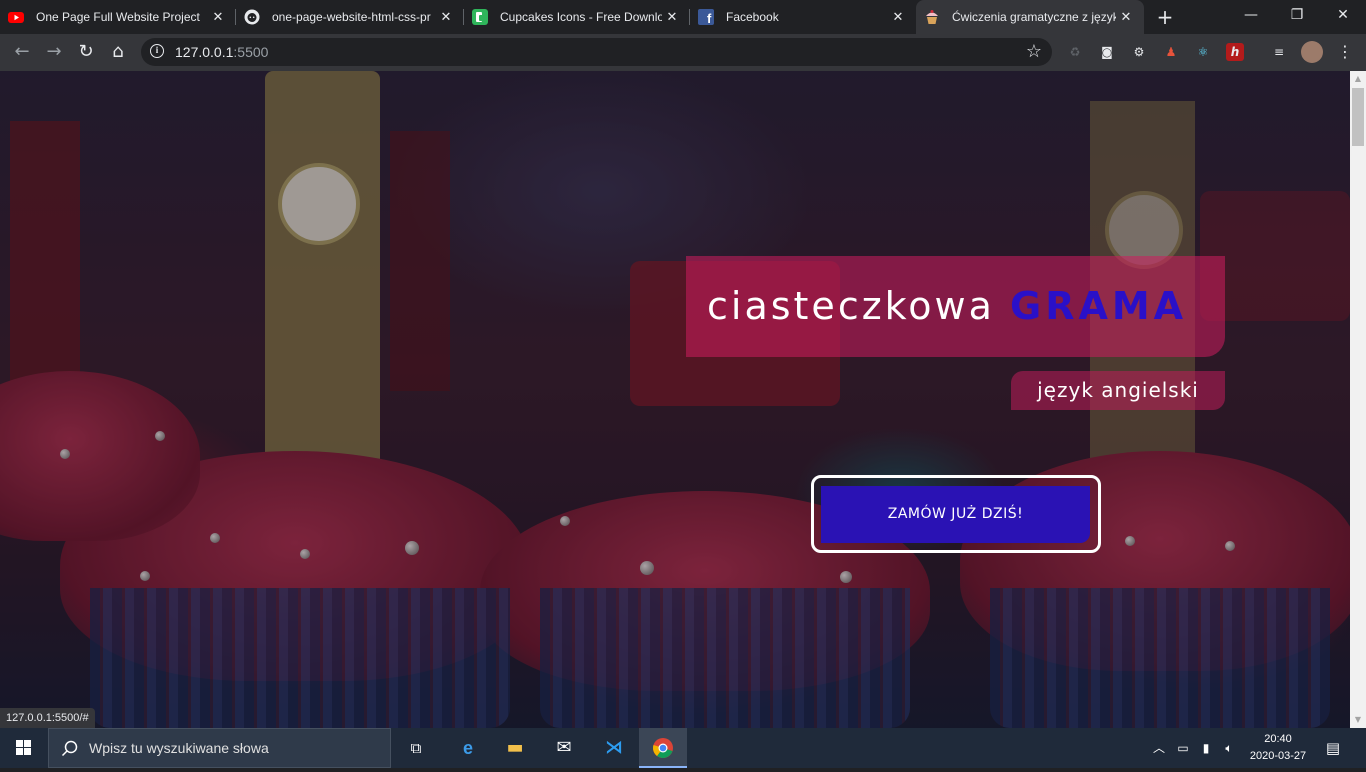  I want to click on tab-facebook: f Facebook ✕, so click(803, 17).